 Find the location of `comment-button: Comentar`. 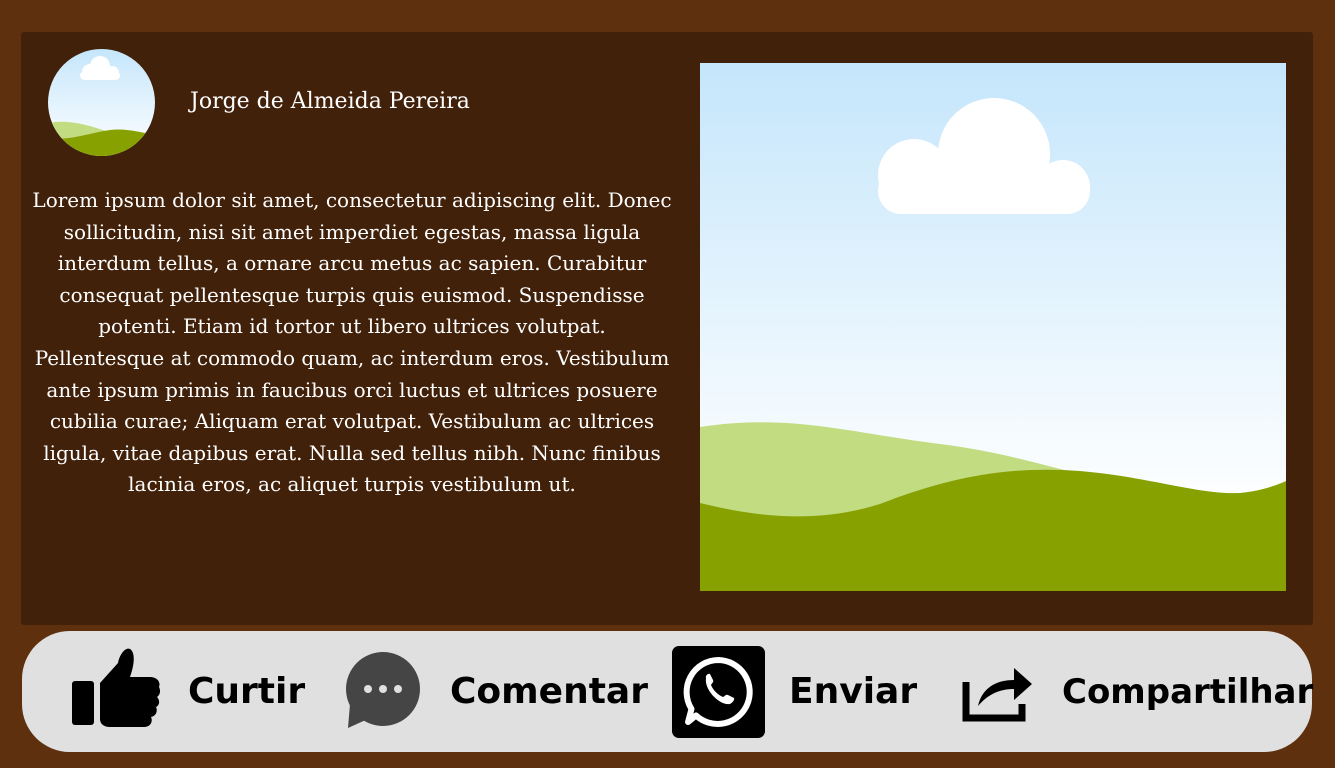

comment-button: Comentar is located at coordinates (496, 691).